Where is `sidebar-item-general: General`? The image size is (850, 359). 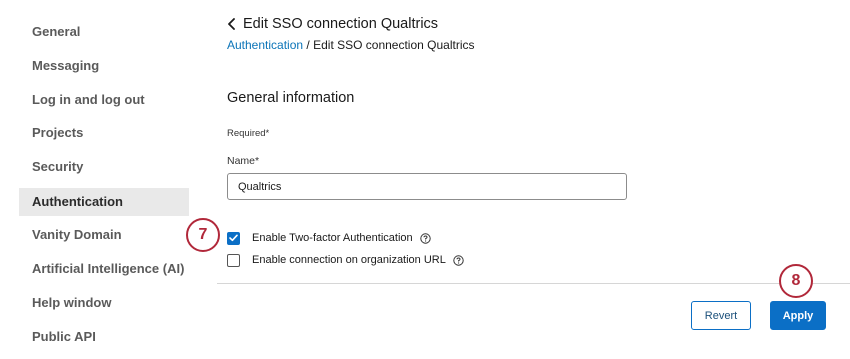 sidebar-item-general: General is located at coordinates (104, 32).